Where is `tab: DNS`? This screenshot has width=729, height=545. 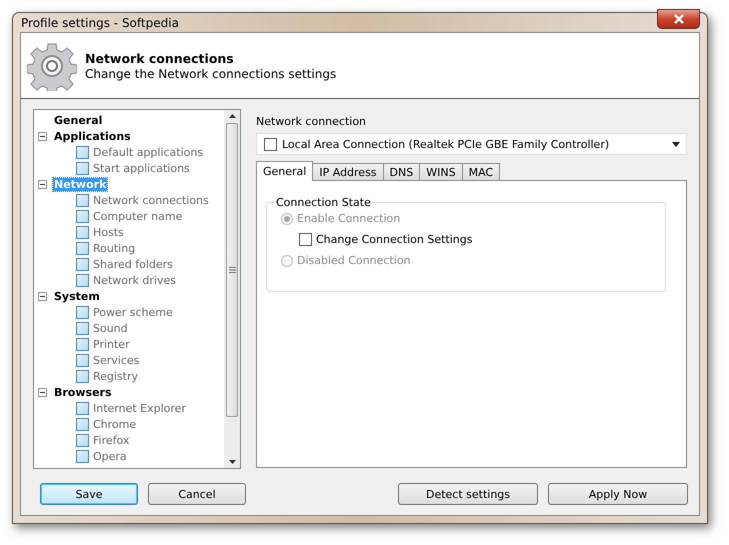 tab: DNS is located at coordinates (401, 172).